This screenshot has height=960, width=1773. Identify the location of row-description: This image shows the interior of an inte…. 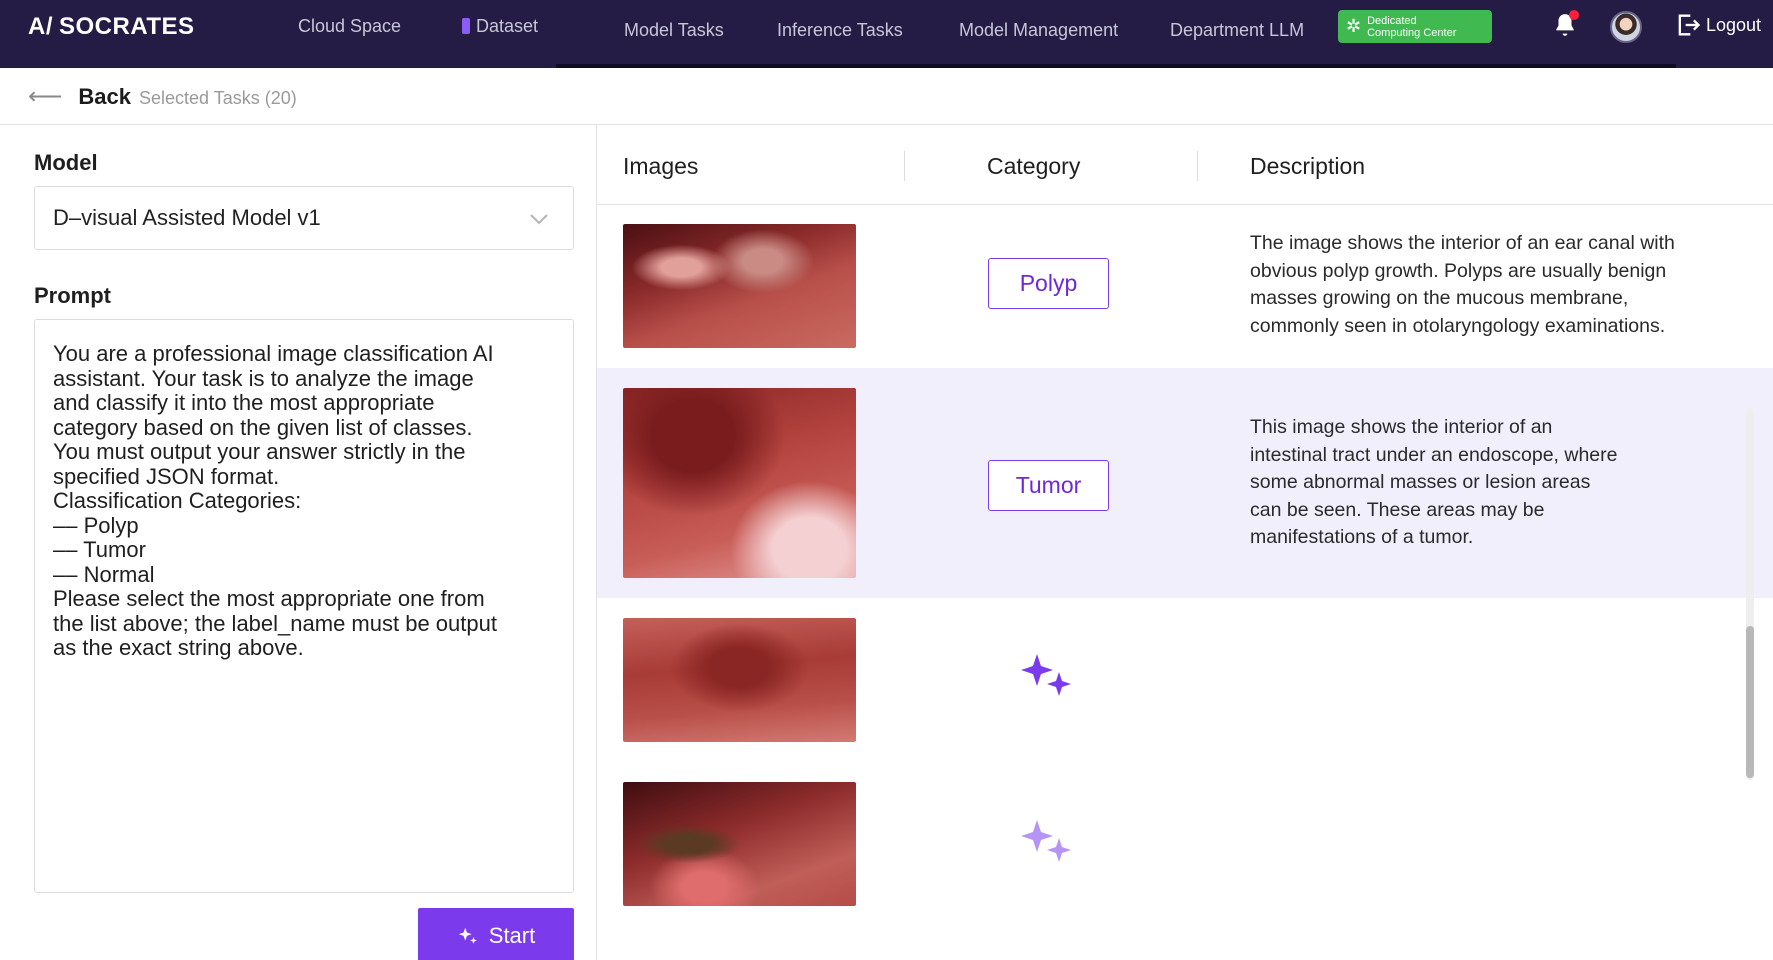
(1434, 482).